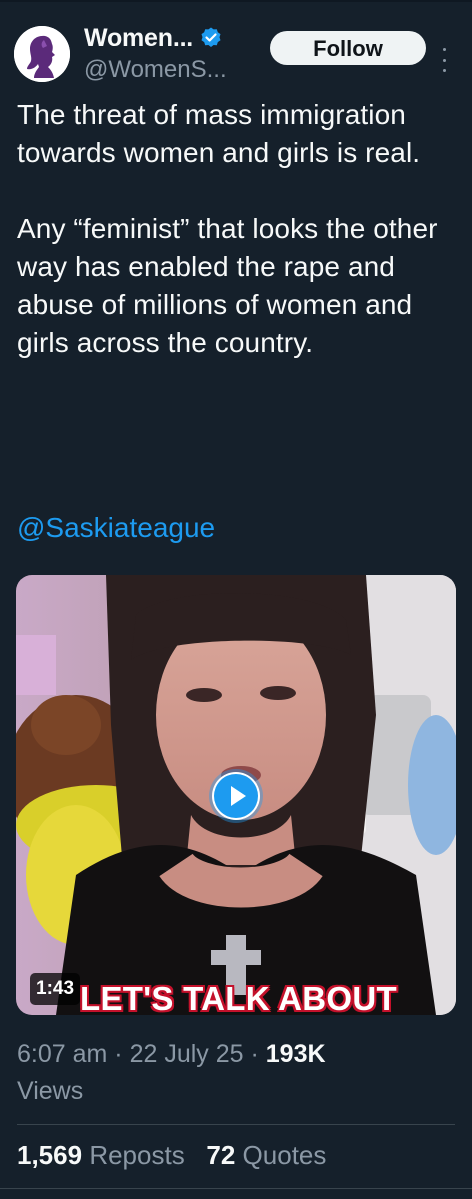  I want to click on tweet-time: 6:07 am, so click(62, 1054).